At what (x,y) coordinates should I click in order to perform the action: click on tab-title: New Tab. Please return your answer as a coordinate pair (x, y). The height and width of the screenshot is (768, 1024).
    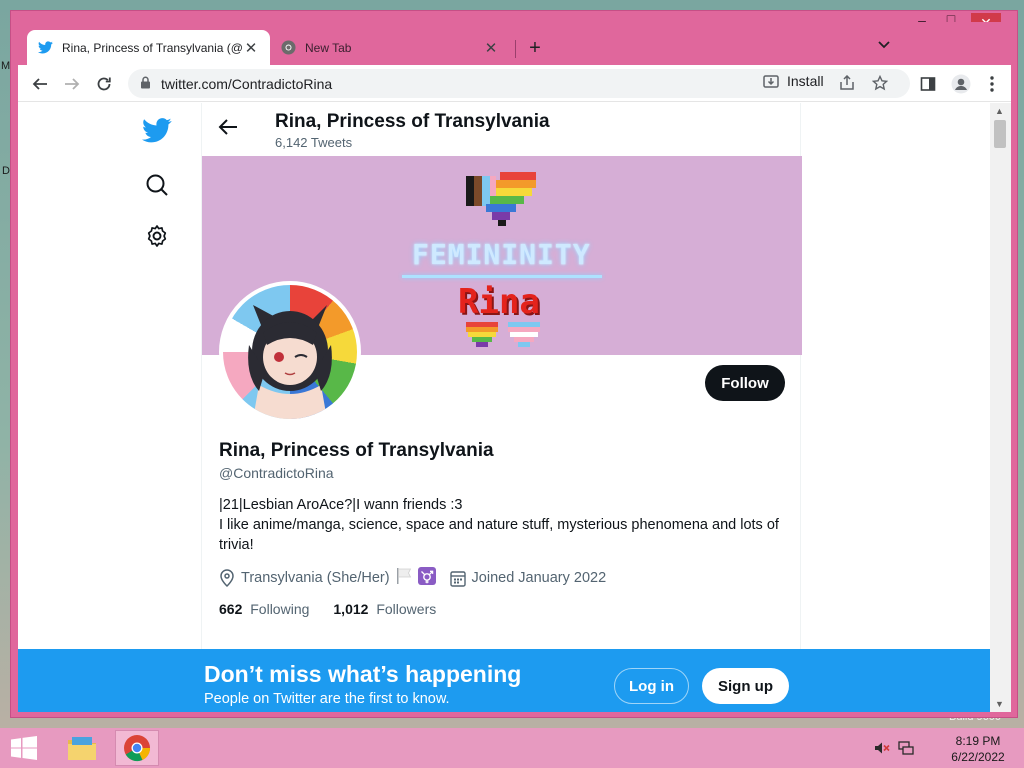
    Looking at the image, I should click on (328, 47).